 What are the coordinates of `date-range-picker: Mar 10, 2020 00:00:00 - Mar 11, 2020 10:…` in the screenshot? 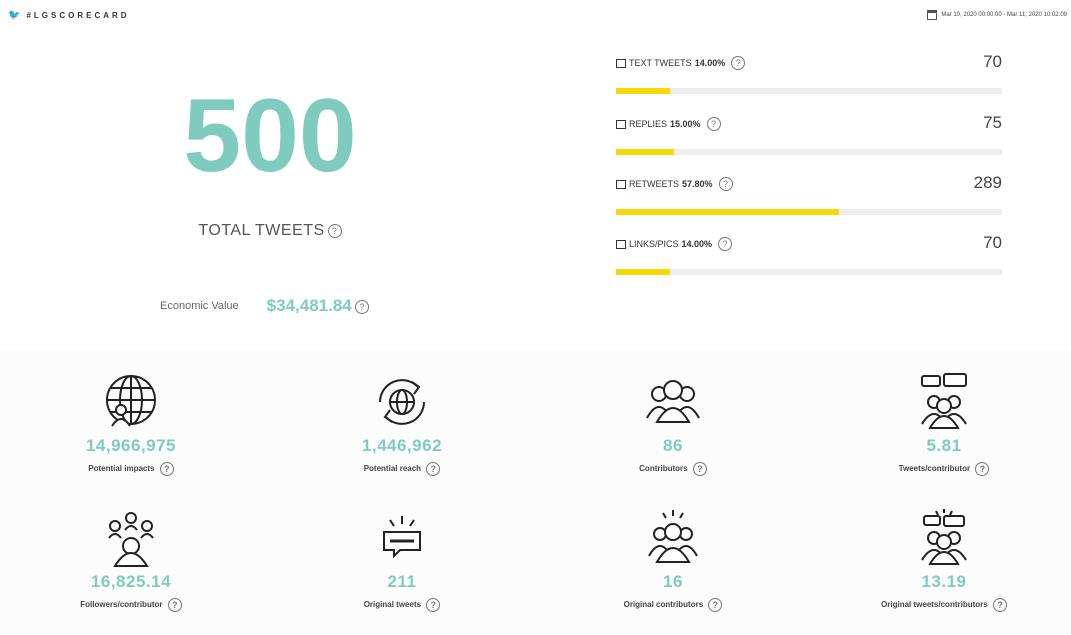 It's located at (997, 15).